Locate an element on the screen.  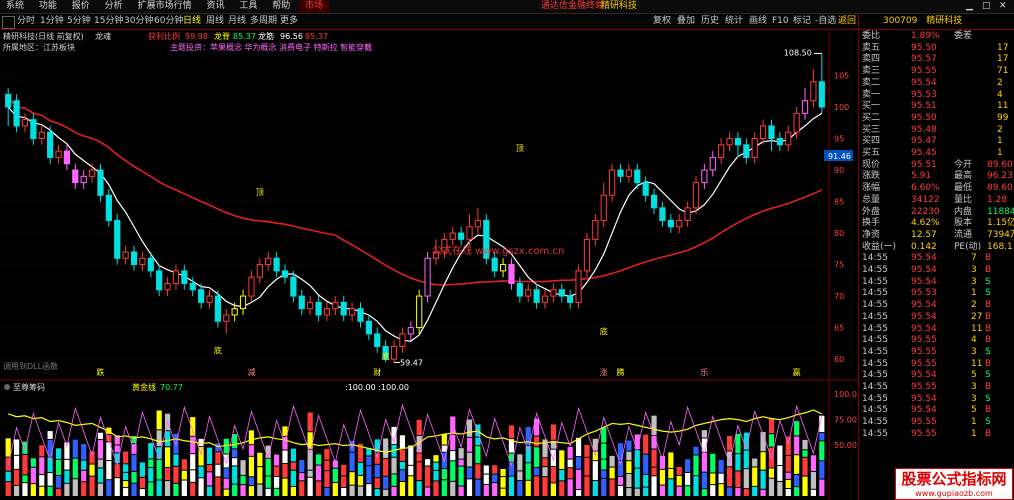
draw-line-button: 画线 is located at coordinates (758, 21).